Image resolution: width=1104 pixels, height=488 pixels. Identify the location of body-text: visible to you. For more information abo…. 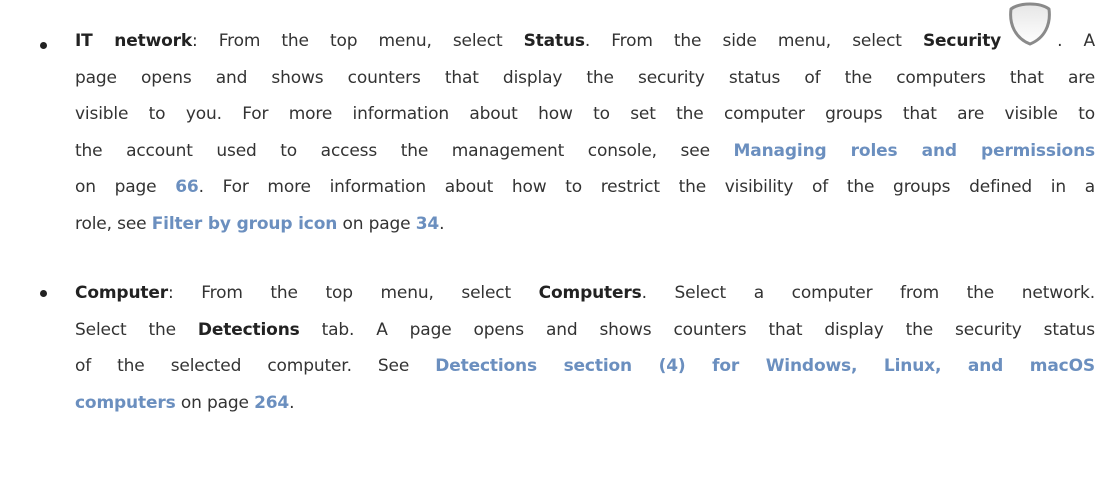
(585, 114).